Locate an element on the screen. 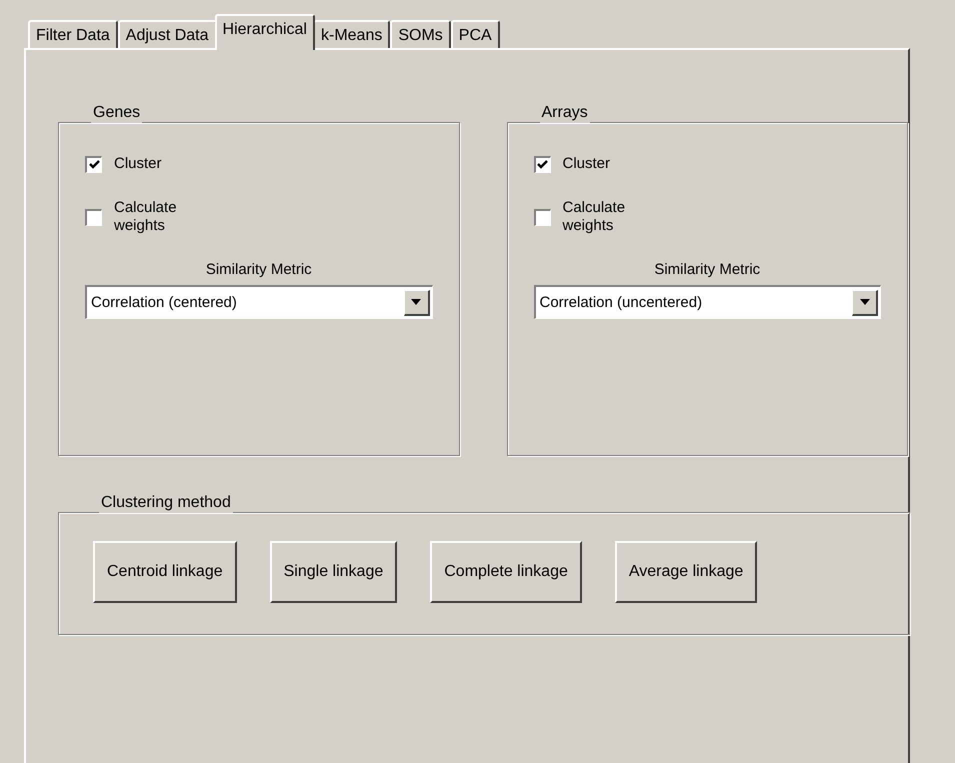 Image resolution: width=955 pixels, height=763 pixels. dropdown-value: Correlation (centered) is located at coordinates (164, 303).